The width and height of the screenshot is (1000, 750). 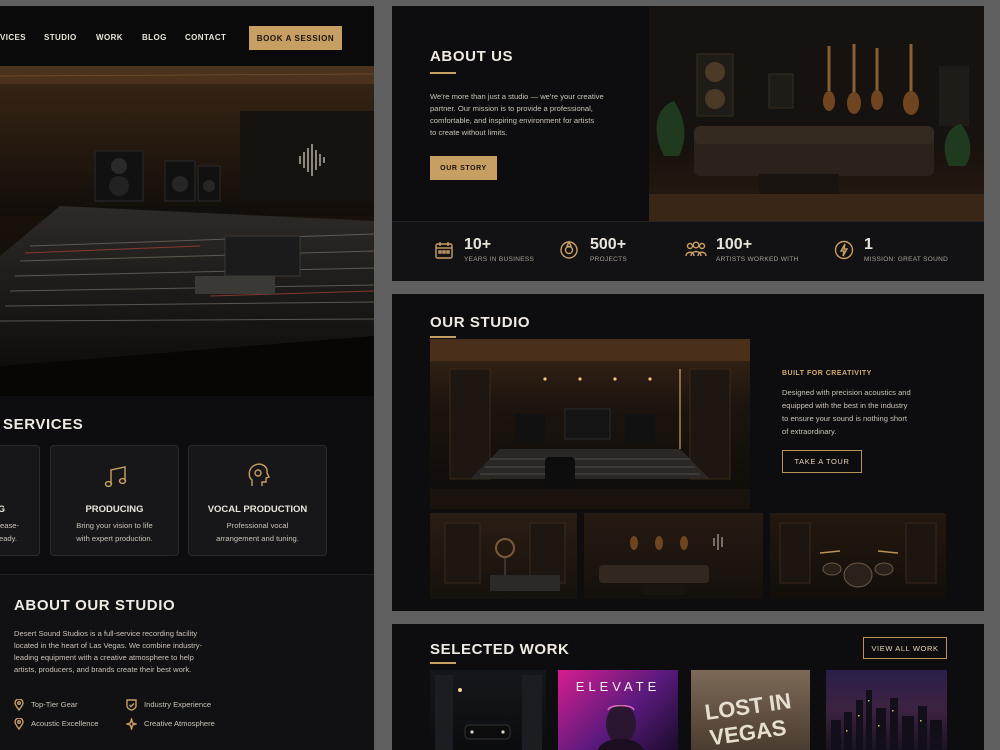 I want to click on work-cover-elevate: ELEVATE, so click(x=618, y=710).